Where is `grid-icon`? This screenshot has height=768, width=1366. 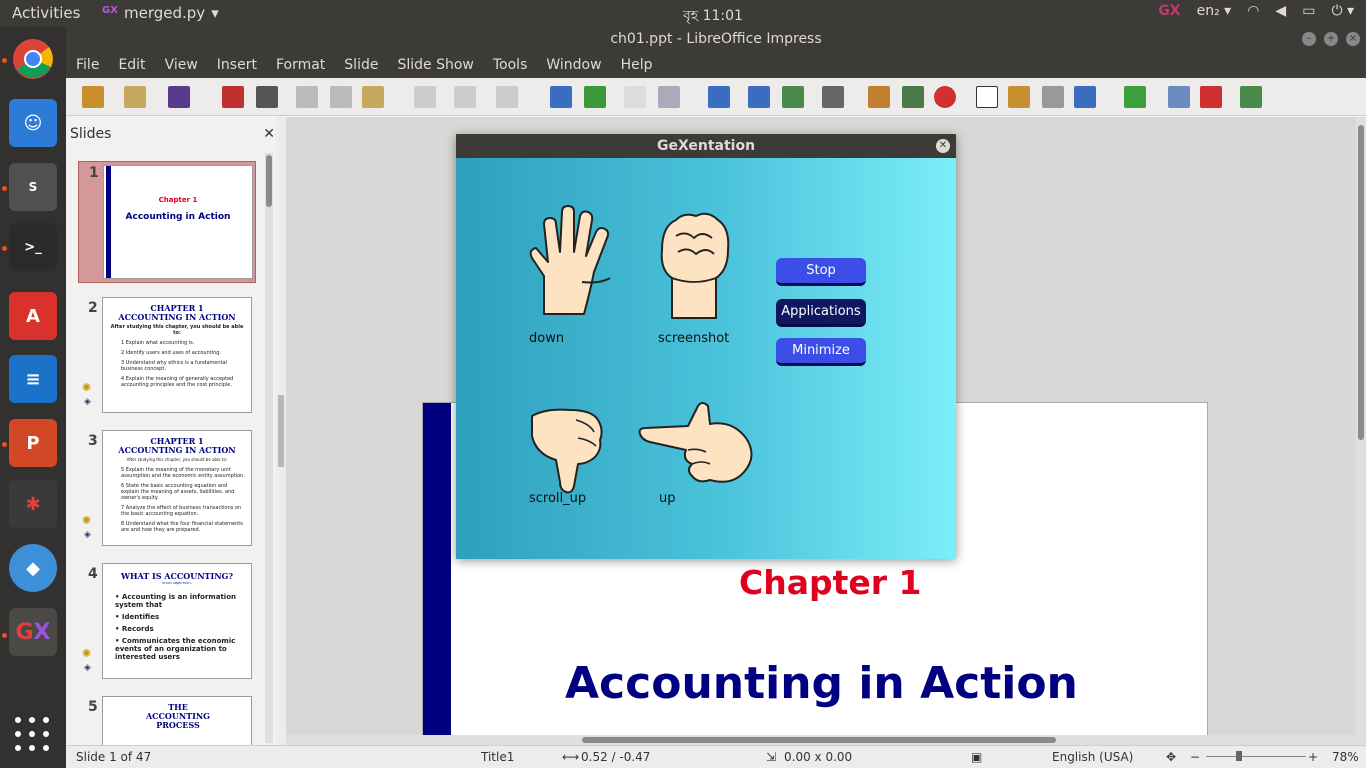 grid-icon is located at coordinates (635, 97).